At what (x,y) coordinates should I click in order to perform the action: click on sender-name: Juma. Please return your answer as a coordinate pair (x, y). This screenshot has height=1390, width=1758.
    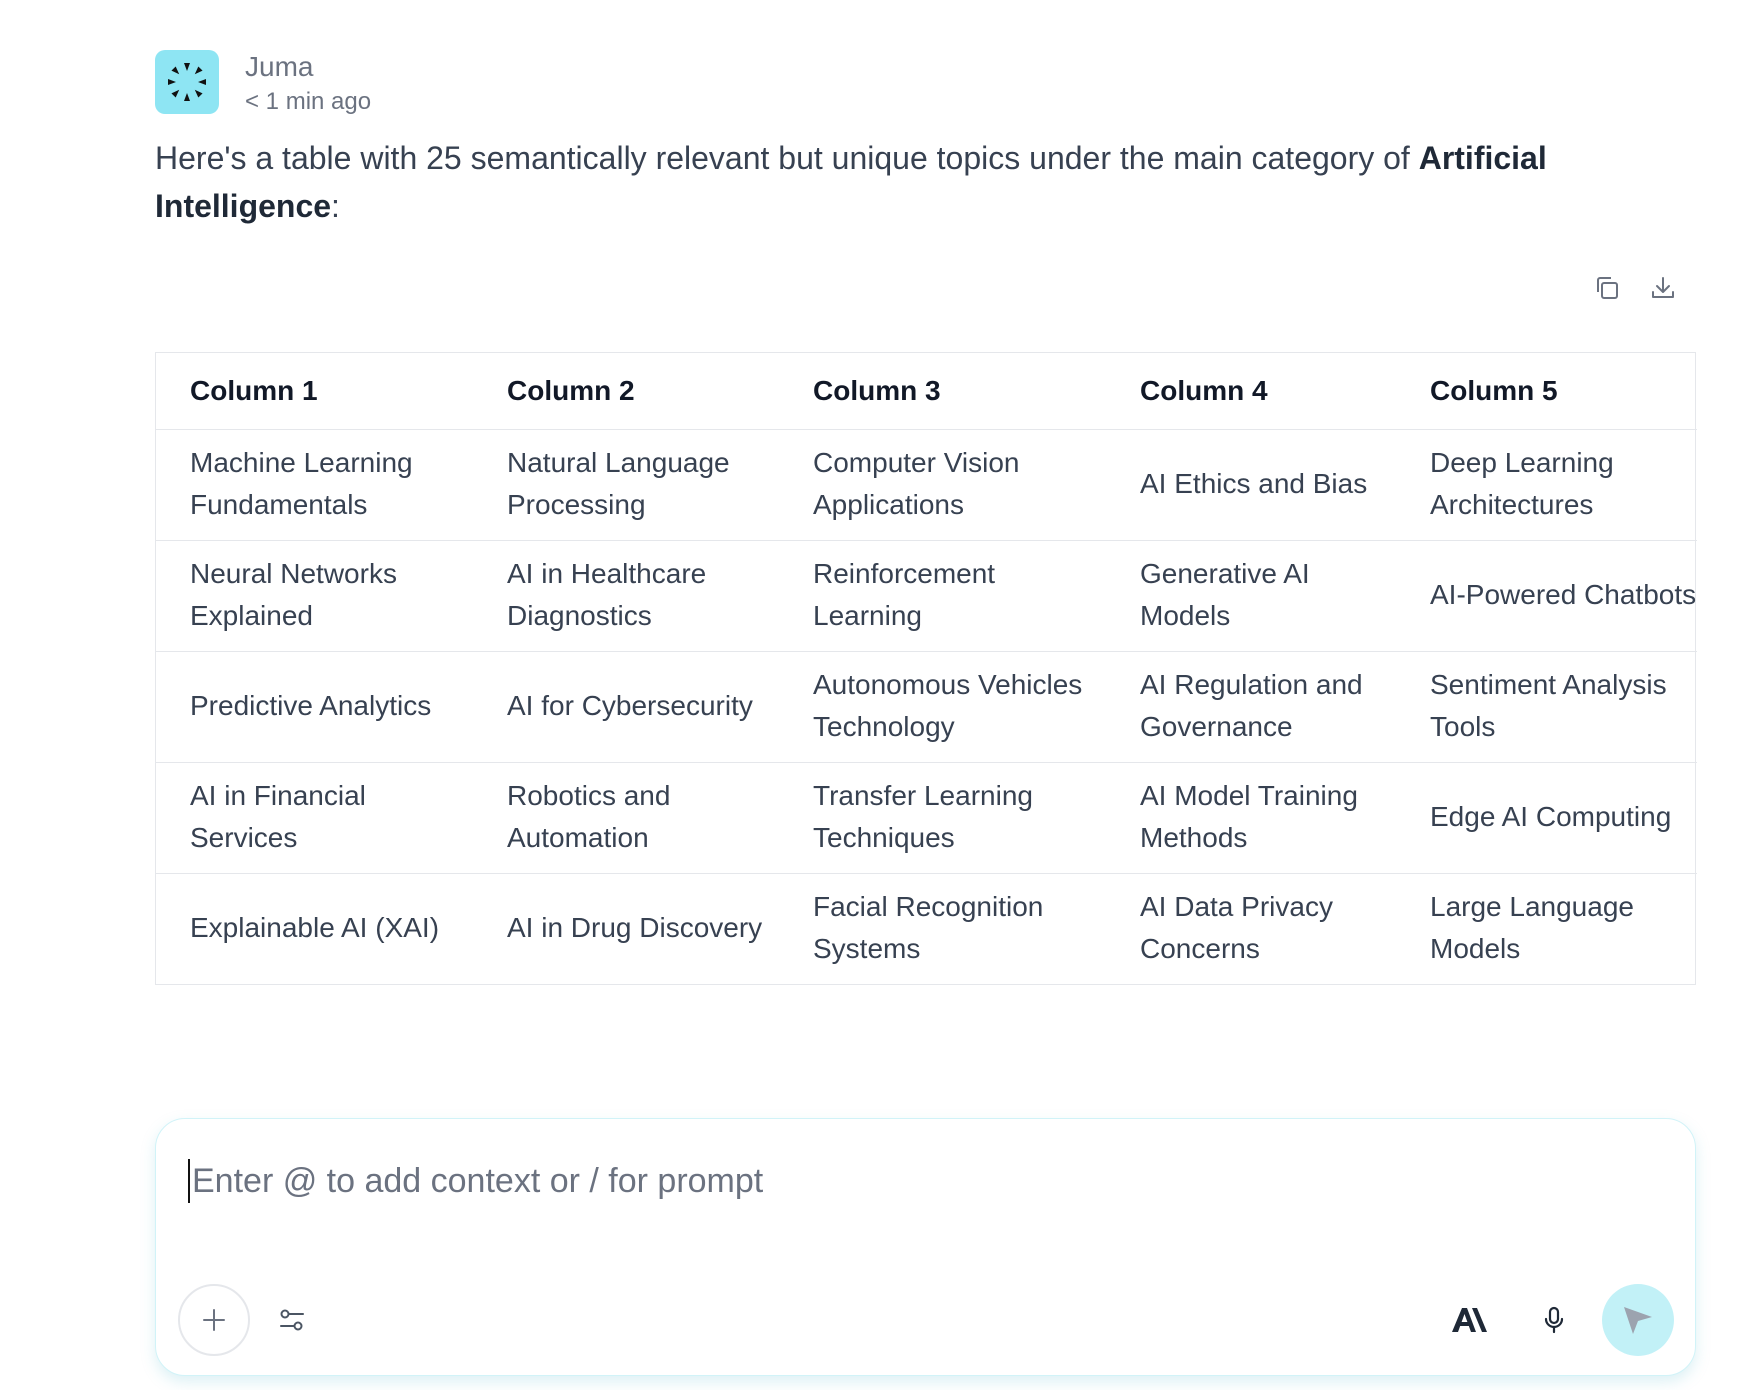
    Looking at the image, I should click on (279, 66).